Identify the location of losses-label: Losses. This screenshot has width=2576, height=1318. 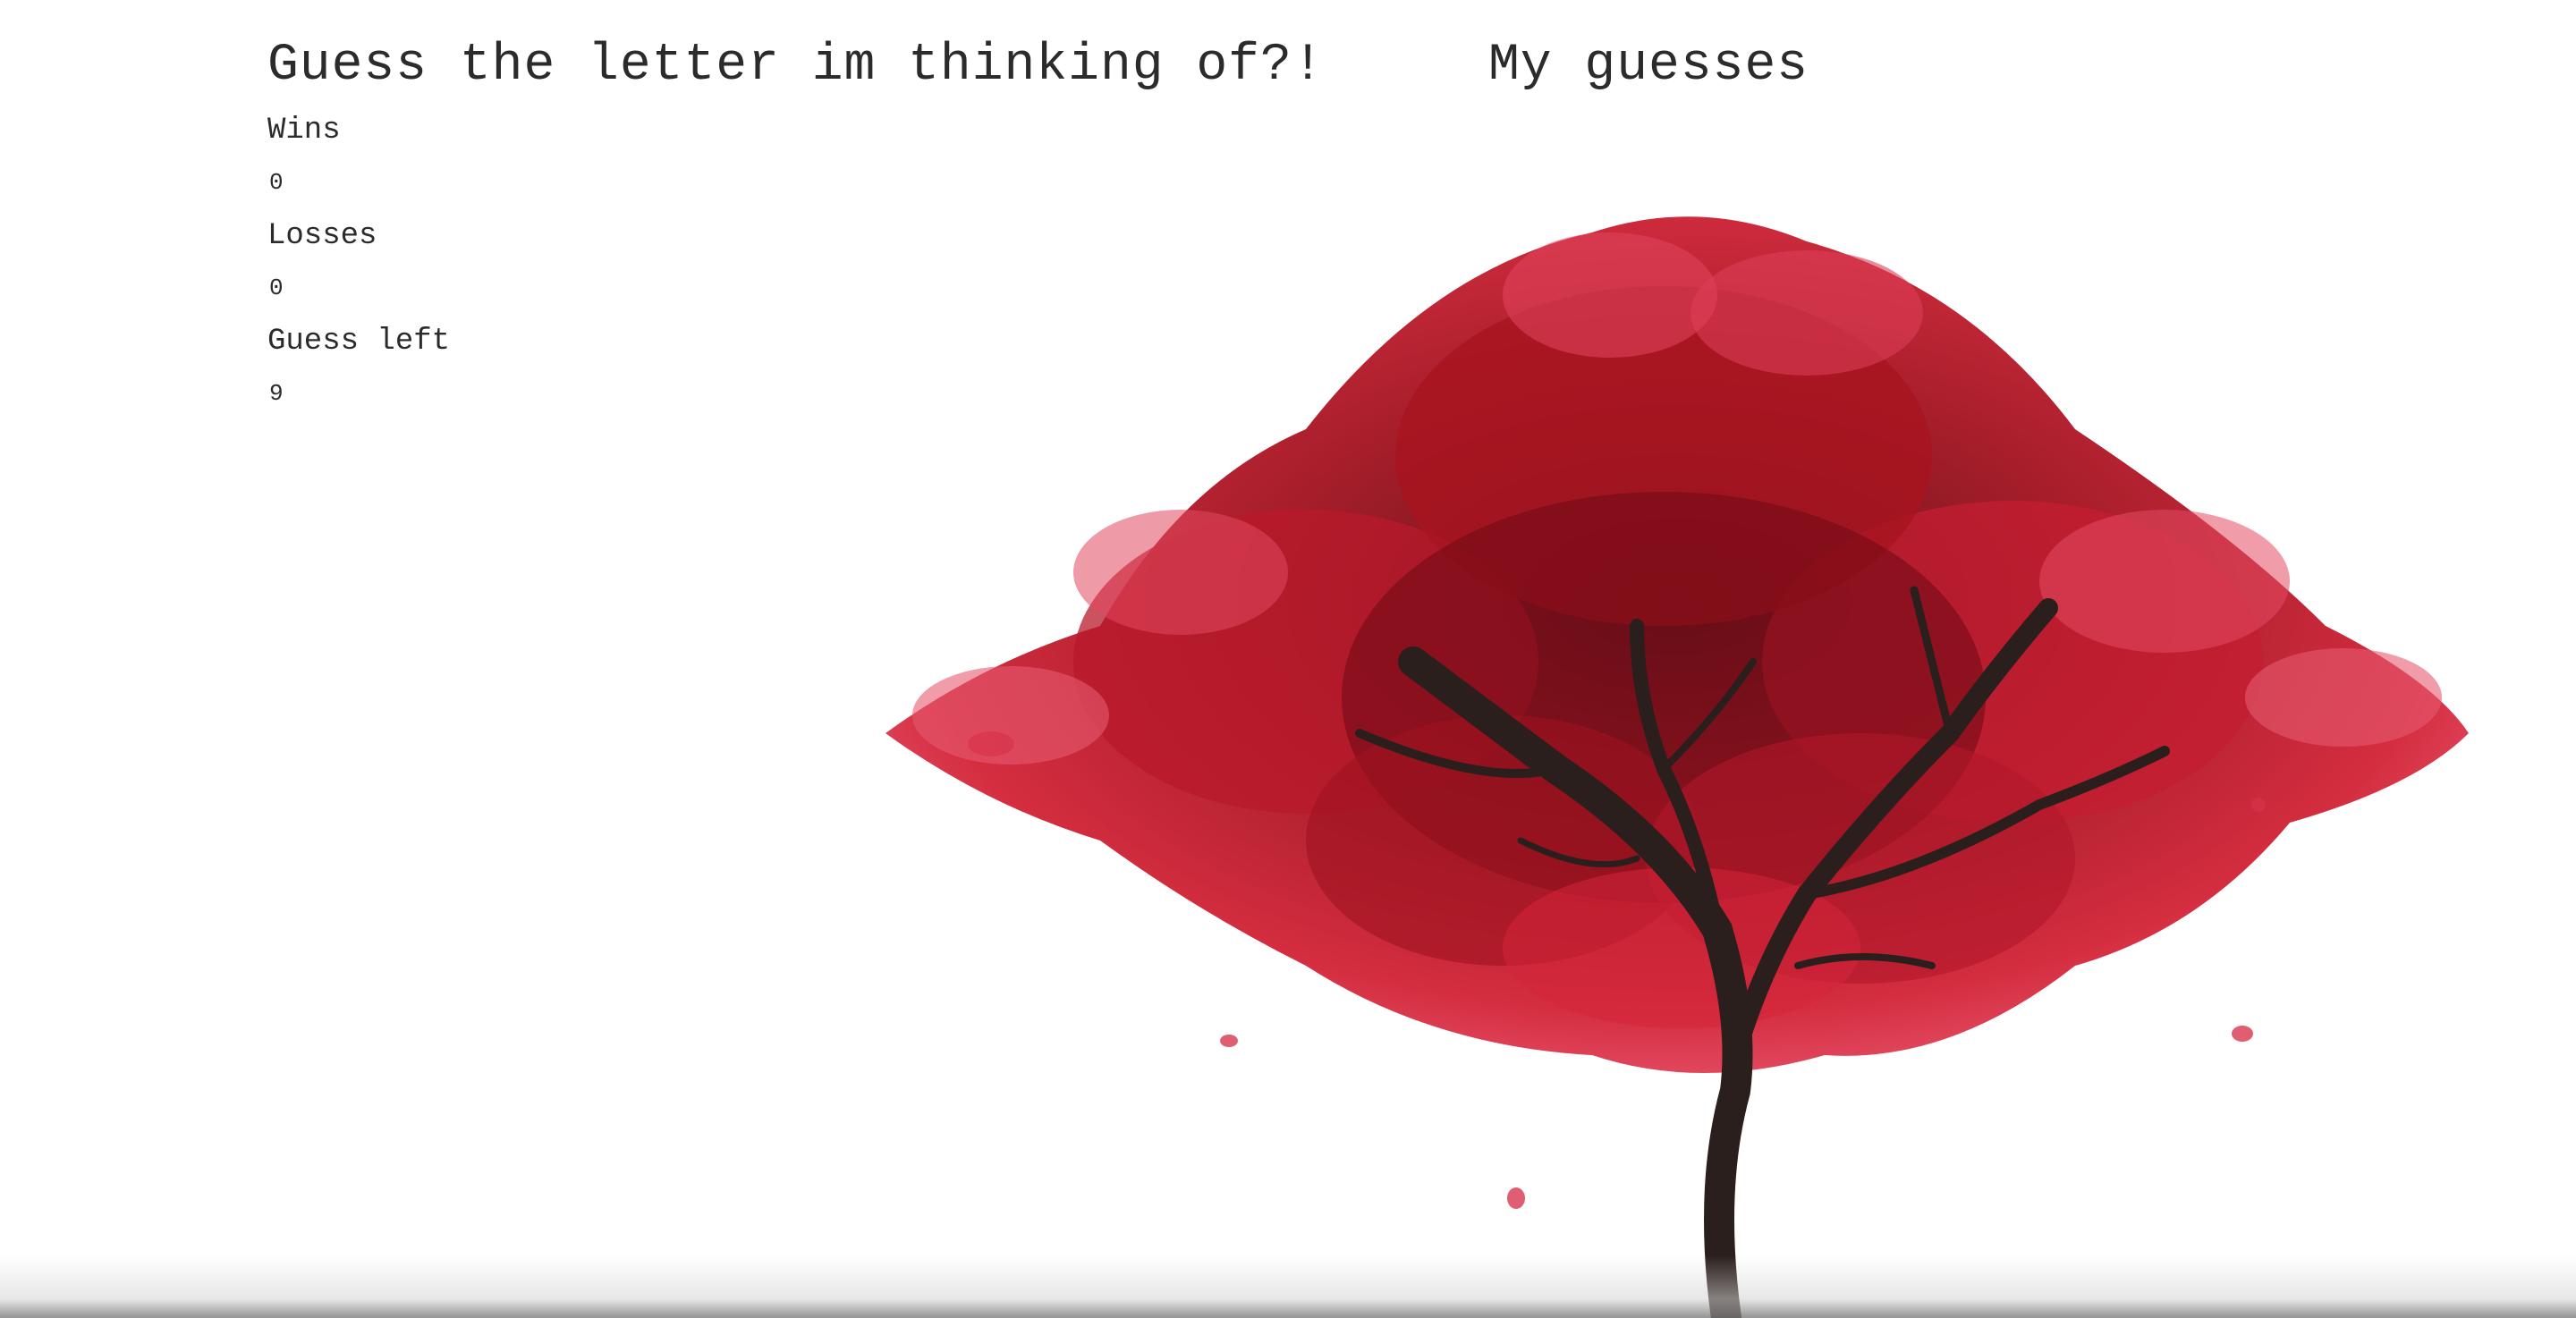
(322, 236).